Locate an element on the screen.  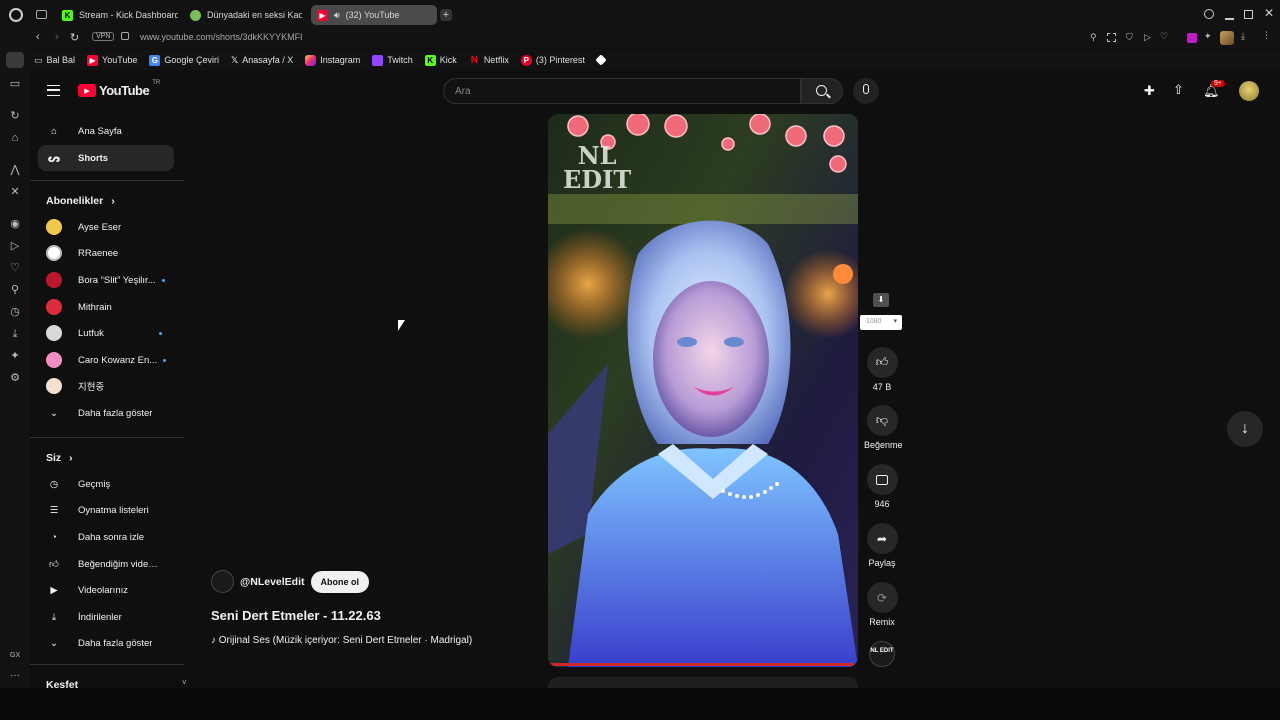
dislike-button: 👎︎ Beğenme is located at coordinates (883, 427).